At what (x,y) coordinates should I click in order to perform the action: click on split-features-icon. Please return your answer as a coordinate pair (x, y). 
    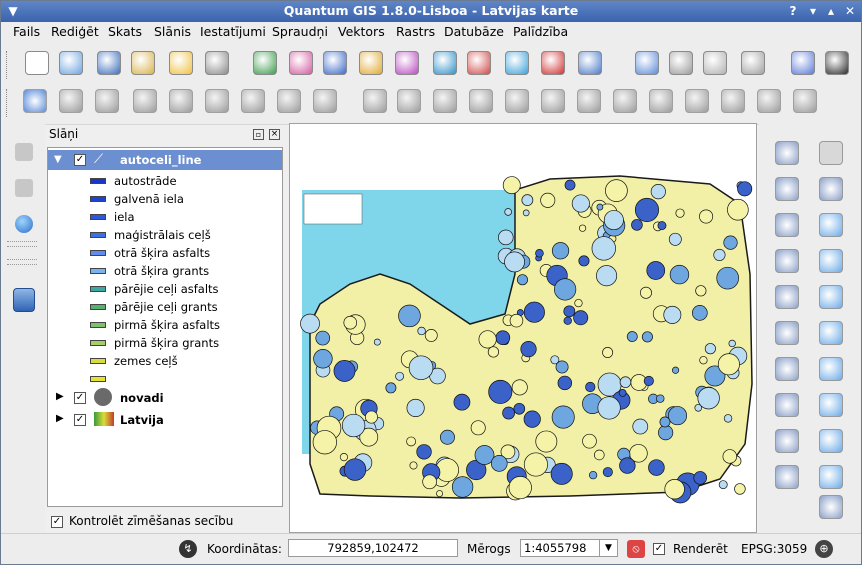
    Looking at the image, I should click on (697, 101).